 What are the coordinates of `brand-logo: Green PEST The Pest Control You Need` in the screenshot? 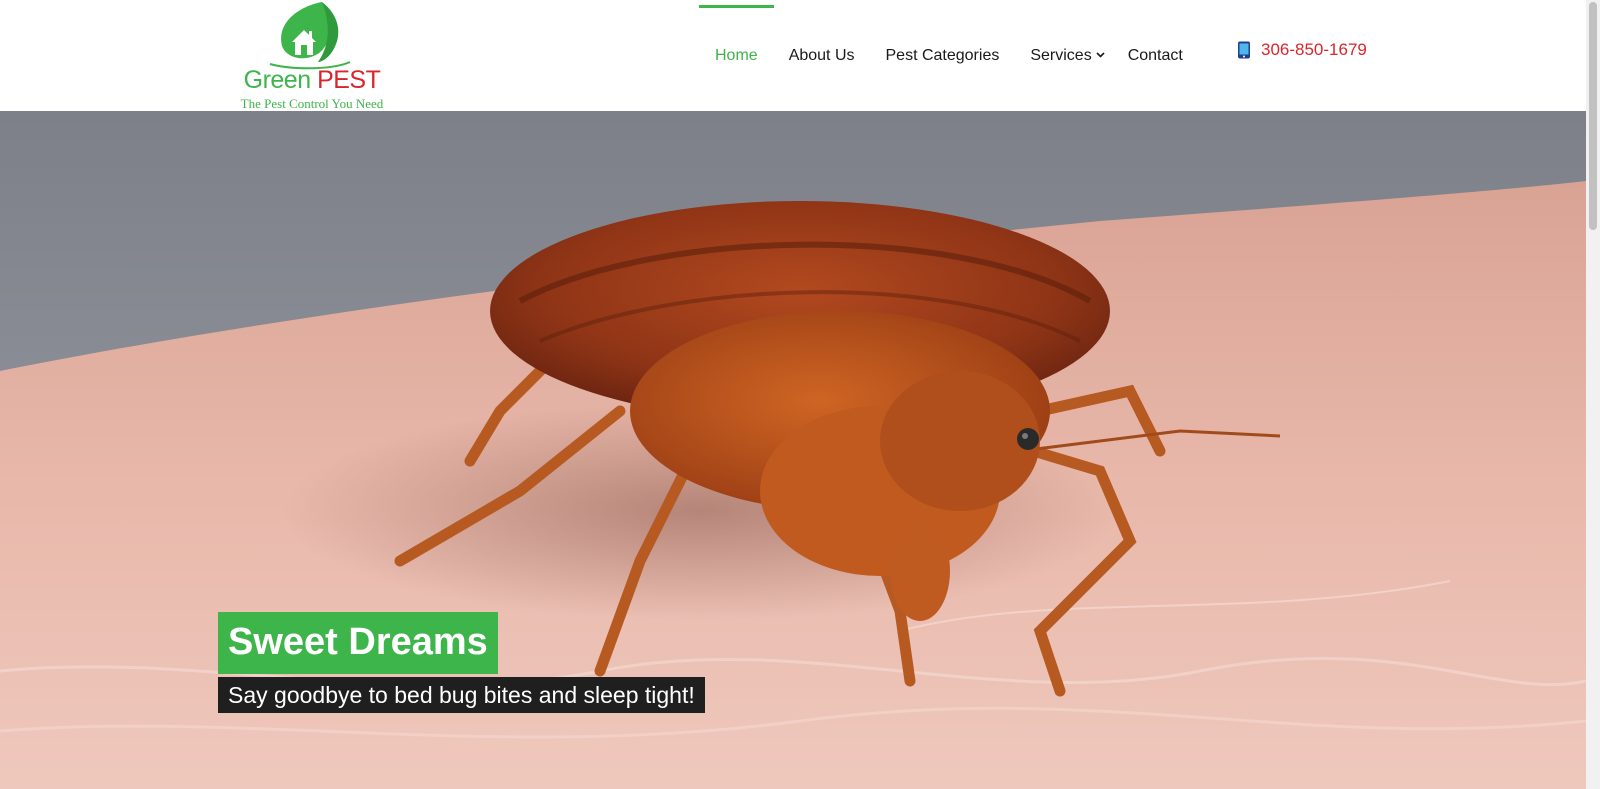 It's located at (312, 56).